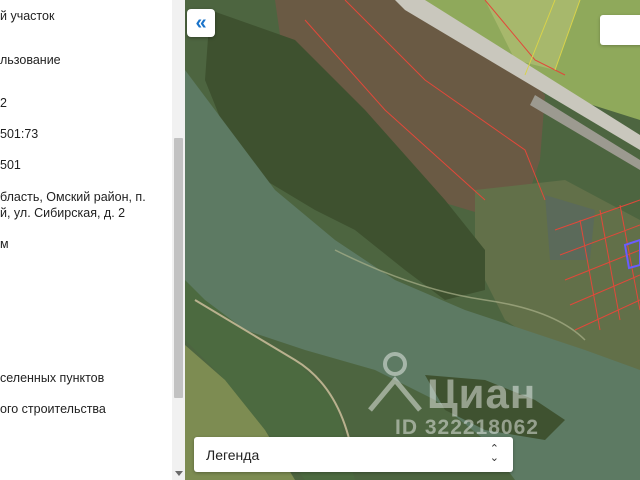 This screenshot has height=480, width=640. What do you see at coordinates (52, 378) in the screenshot?
I see `land-category-text: селенных пунктов` at bounding box center [52, 378].